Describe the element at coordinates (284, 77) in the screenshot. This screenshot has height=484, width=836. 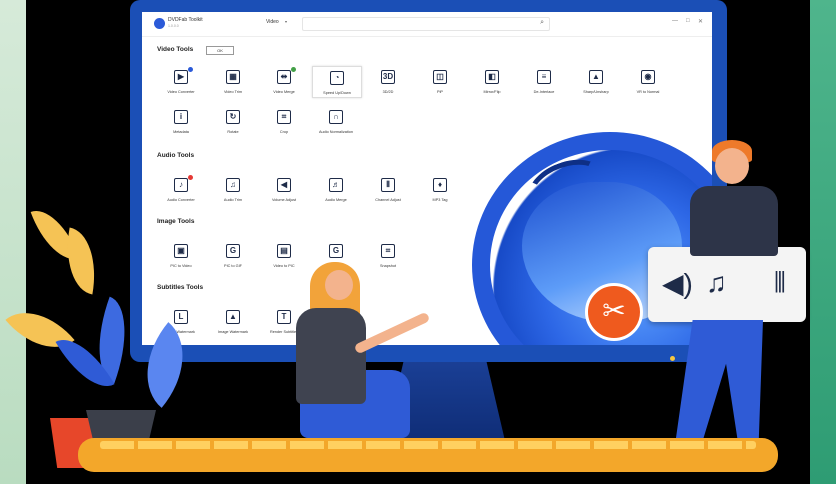
I see `merge-icon: ⇹` at that location.